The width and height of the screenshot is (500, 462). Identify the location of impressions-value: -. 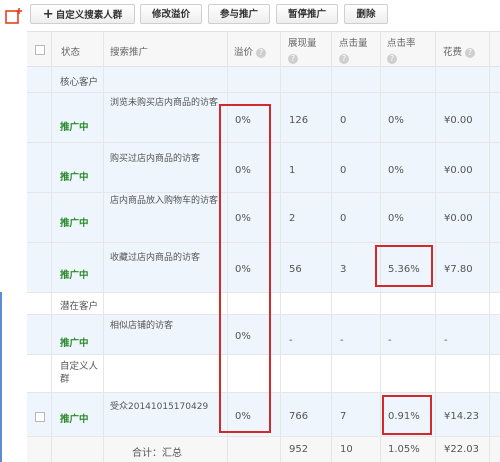
(291, 340).